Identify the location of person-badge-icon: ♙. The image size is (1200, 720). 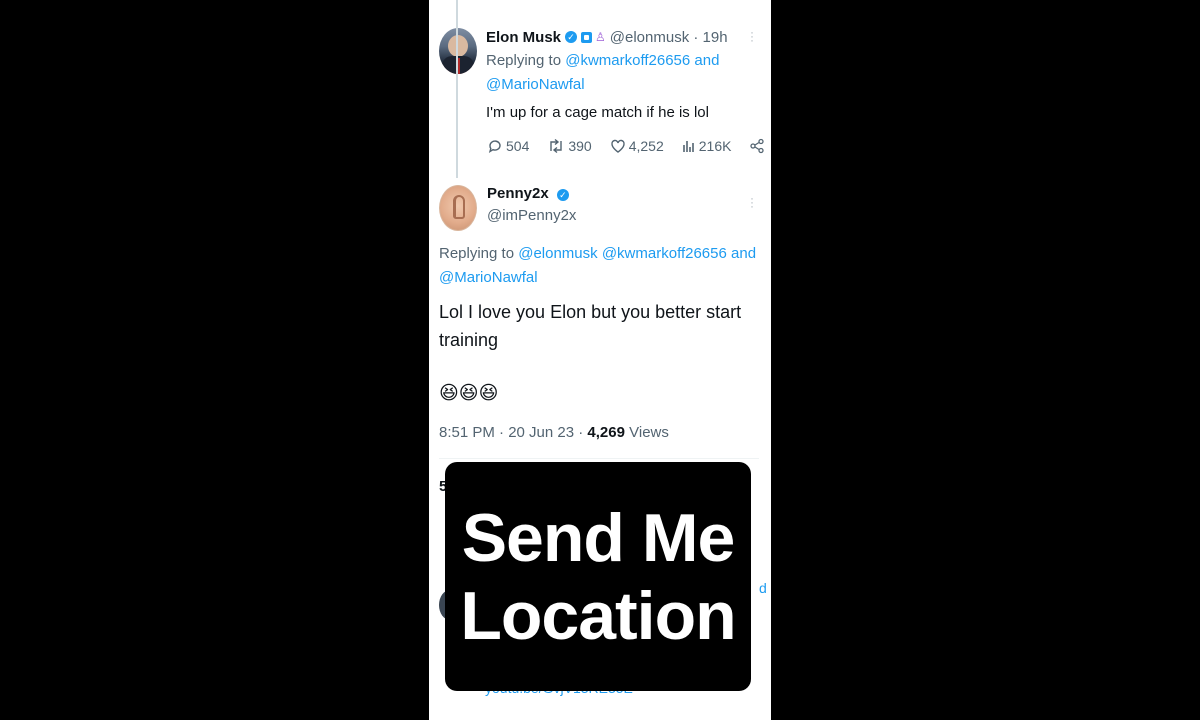
(600, 37).